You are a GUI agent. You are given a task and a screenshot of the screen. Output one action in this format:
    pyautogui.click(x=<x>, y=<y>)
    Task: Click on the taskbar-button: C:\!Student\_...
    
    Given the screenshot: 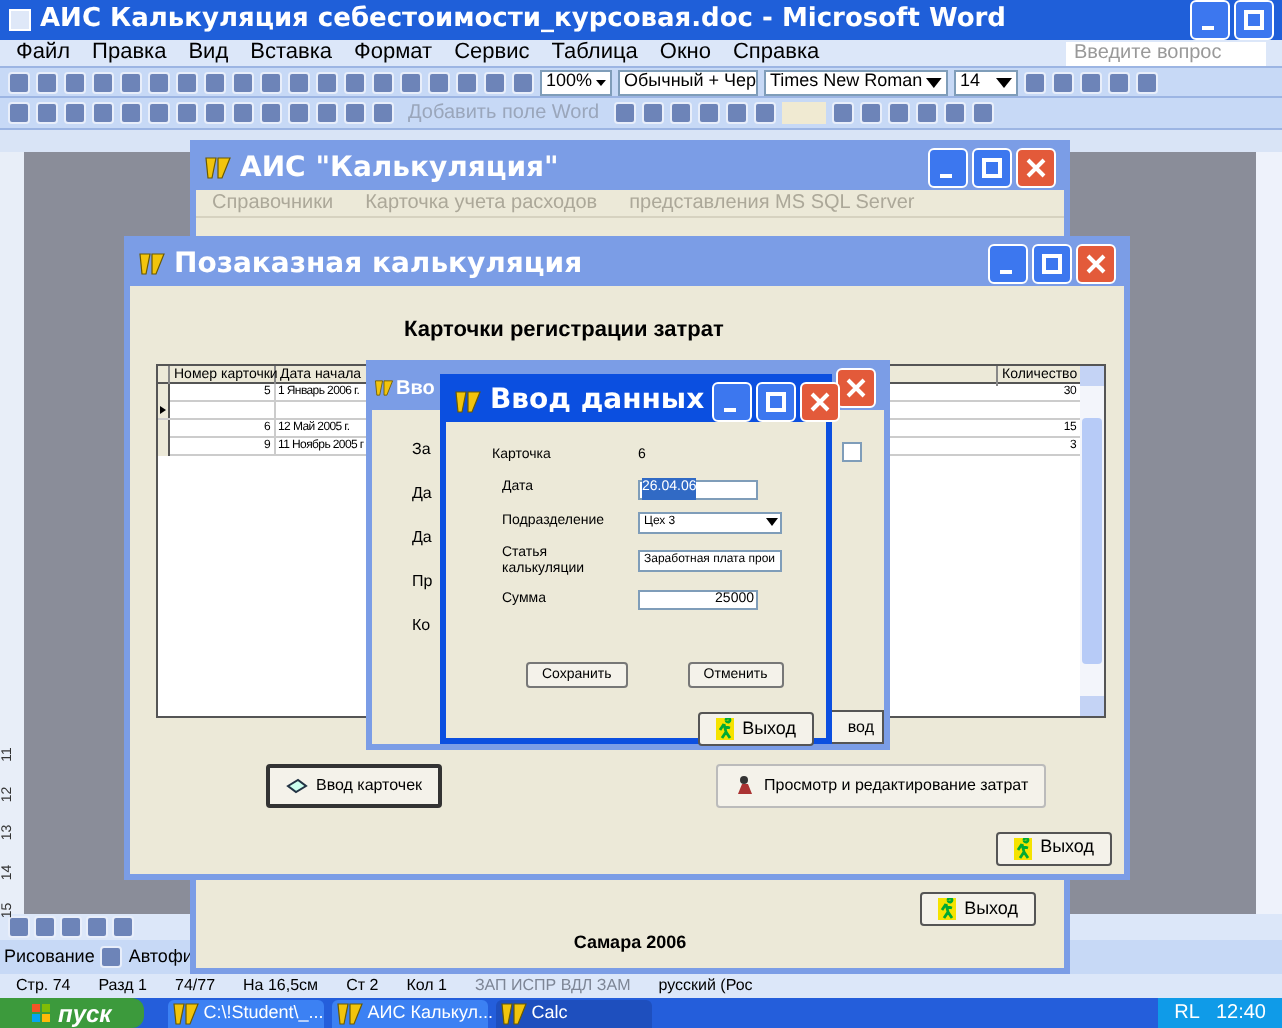 What is the action you would take?
    pyautogui.click(x=245, y=1014)
    